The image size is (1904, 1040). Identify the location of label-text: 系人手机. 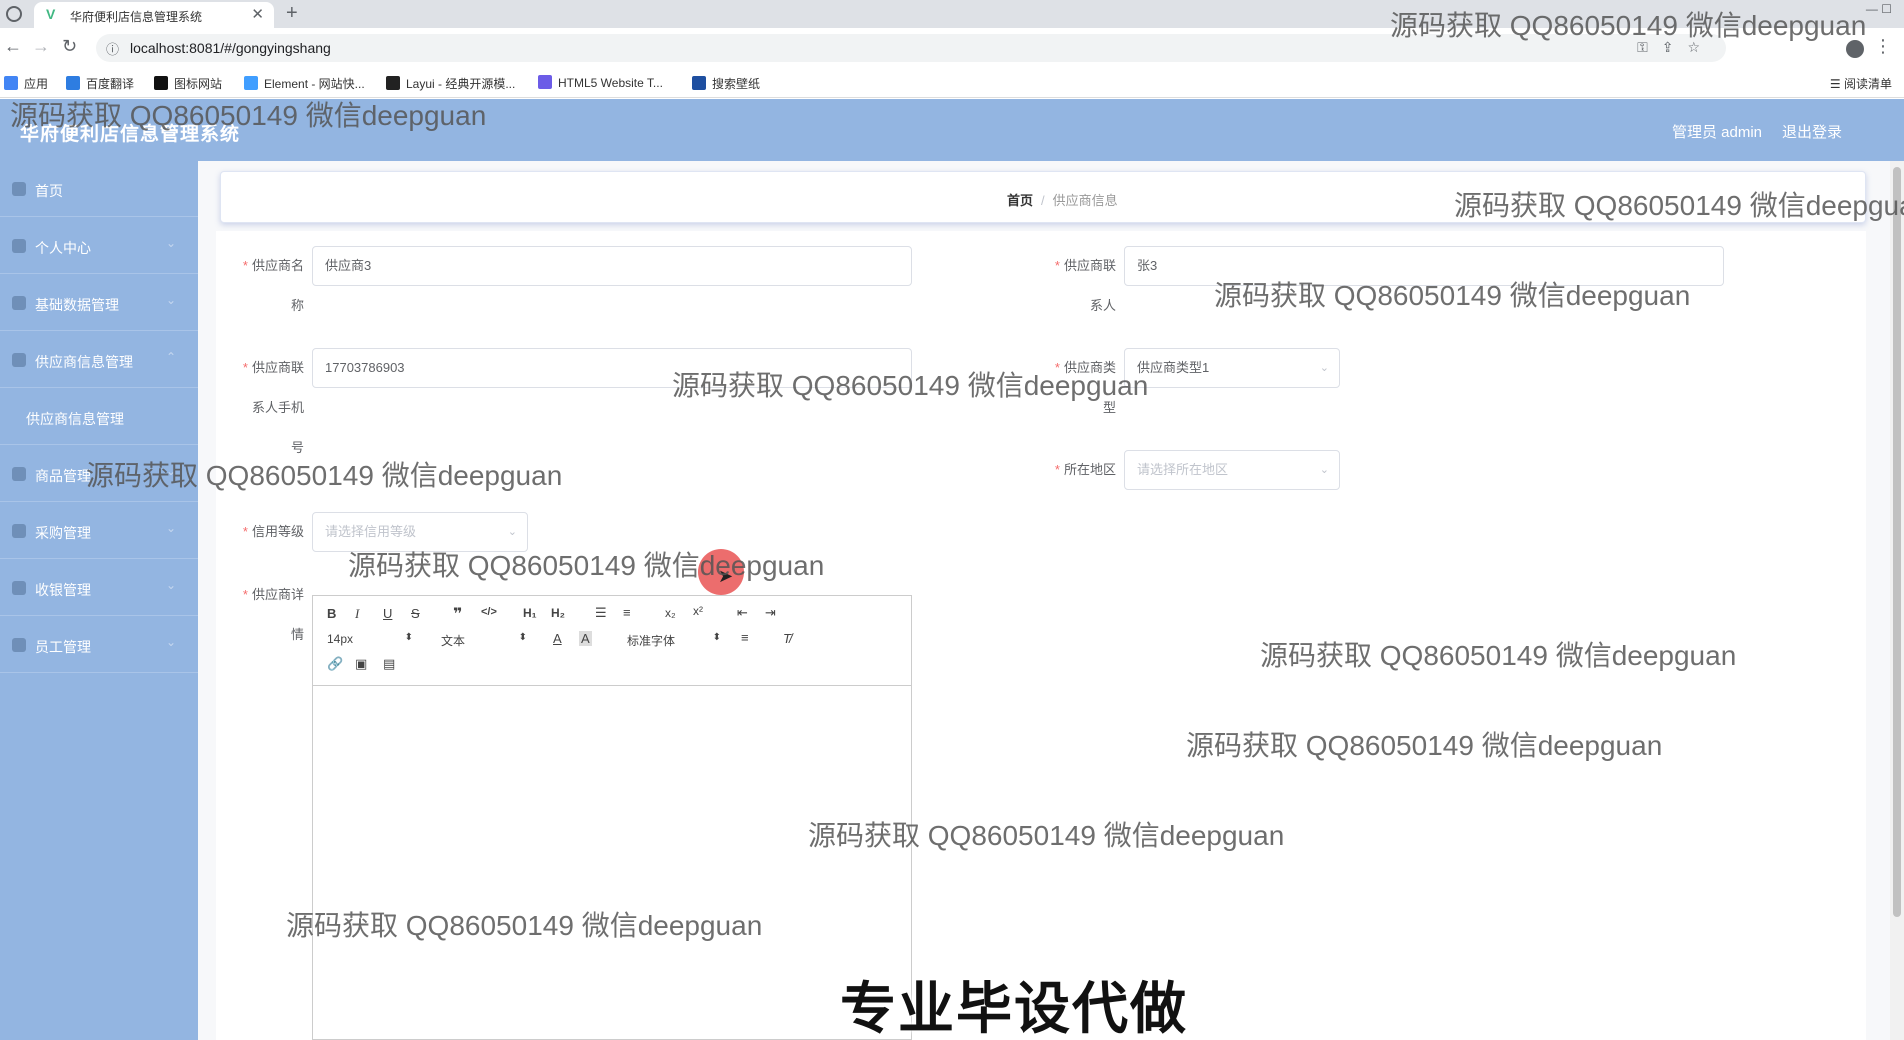
(277, 407).